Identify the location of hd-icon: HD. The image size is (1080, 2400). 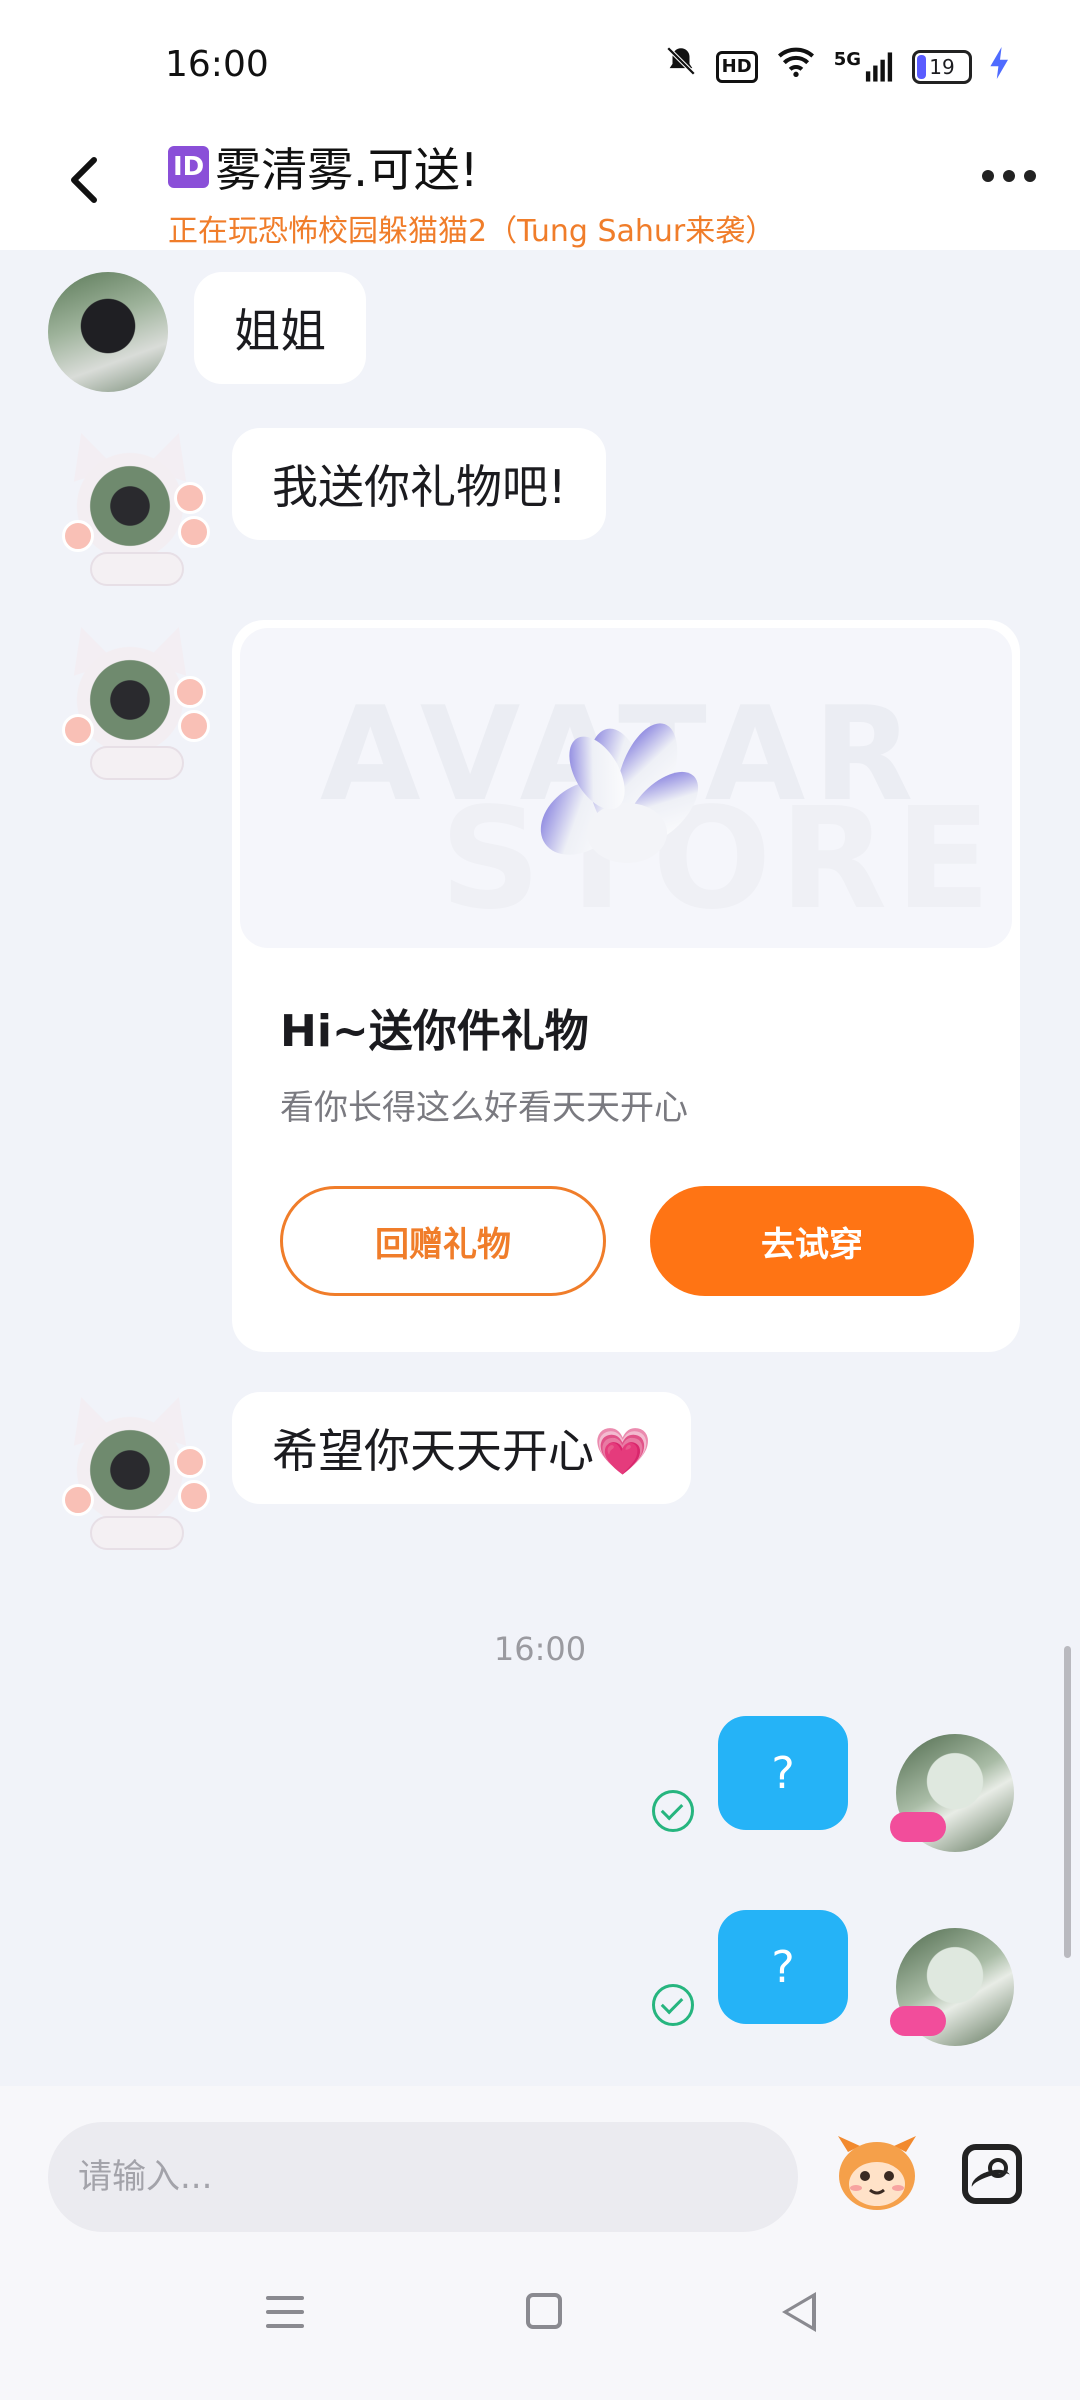
(736, 66).